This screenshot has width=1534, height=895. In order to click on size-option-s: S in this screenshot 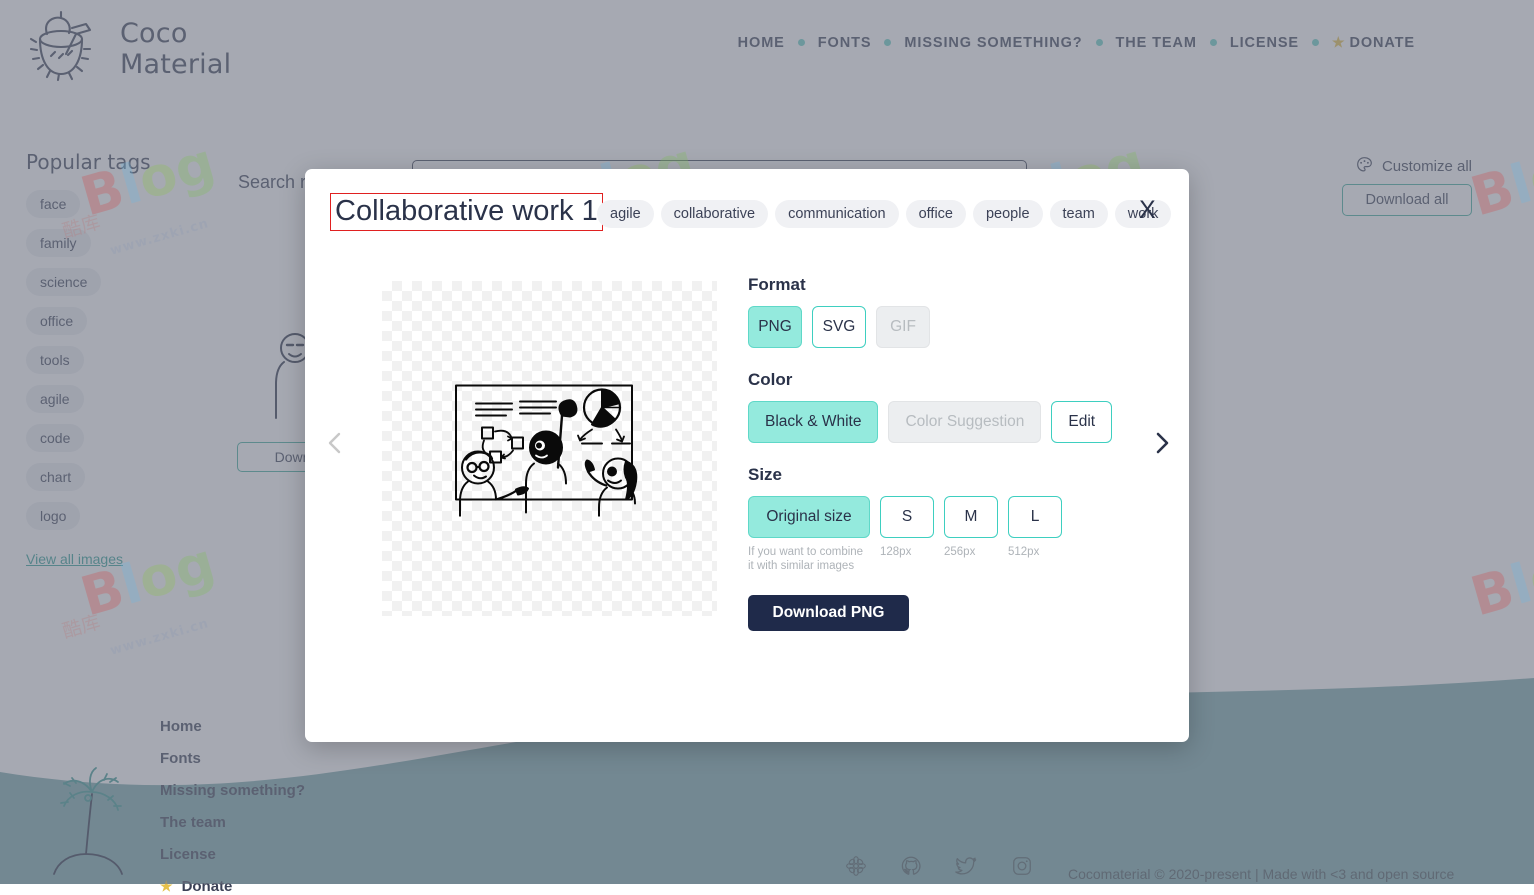, I will do `click(907, 517)`.